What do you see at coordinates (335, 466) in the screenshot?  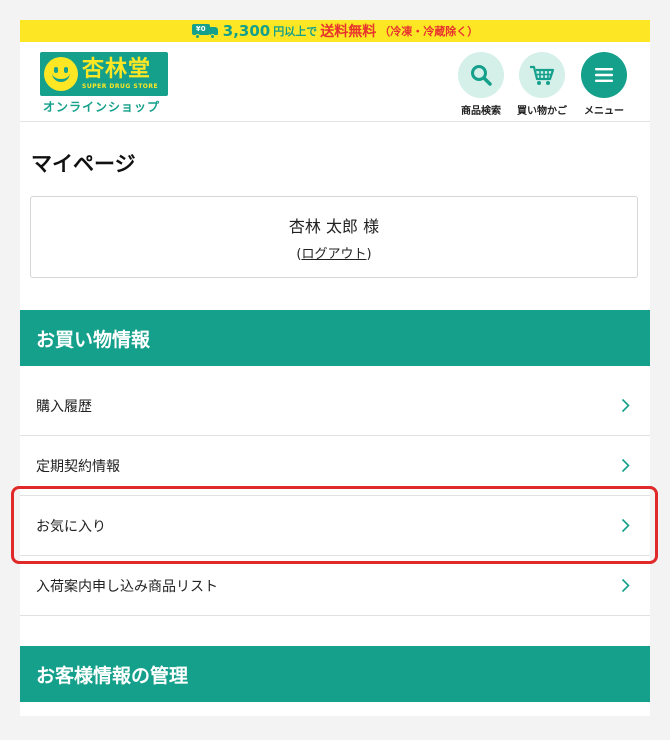 I see `subscription-info-item: 定期契約情報` at bounding box center [335, 466].